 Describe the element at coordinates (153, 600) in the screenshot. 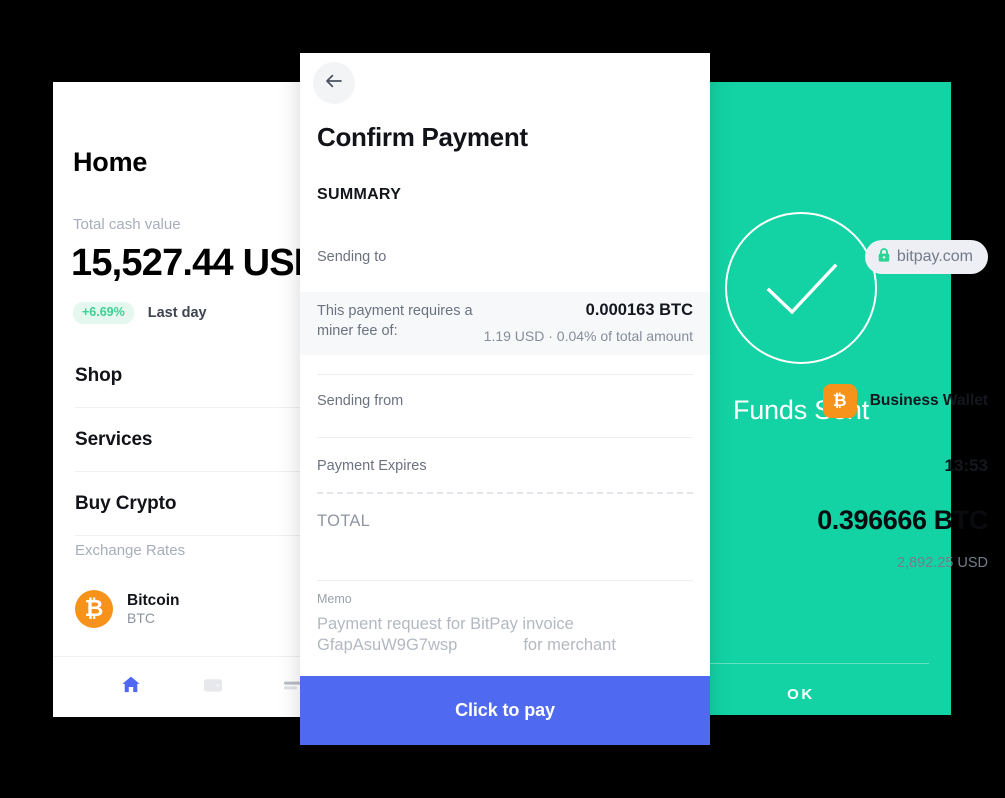

I see `coin-name: Bitcoin` at that location.